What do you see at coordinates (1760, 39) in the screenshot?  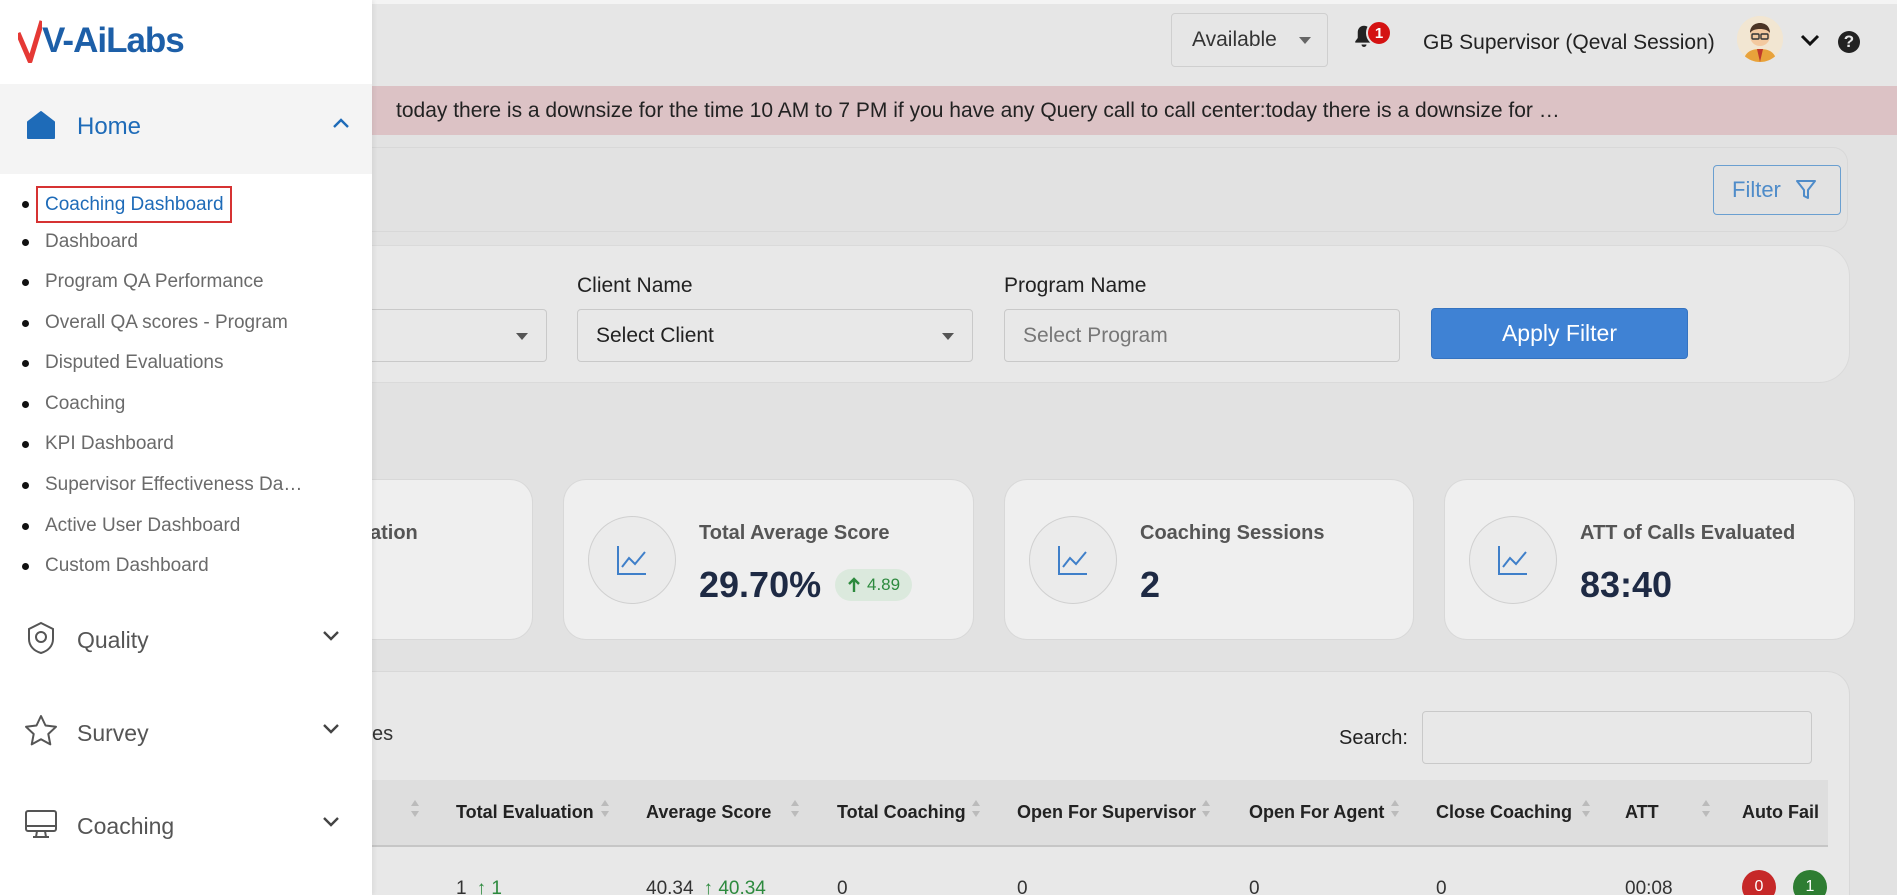 I see `avatar` at bounding box center [1760, 39].